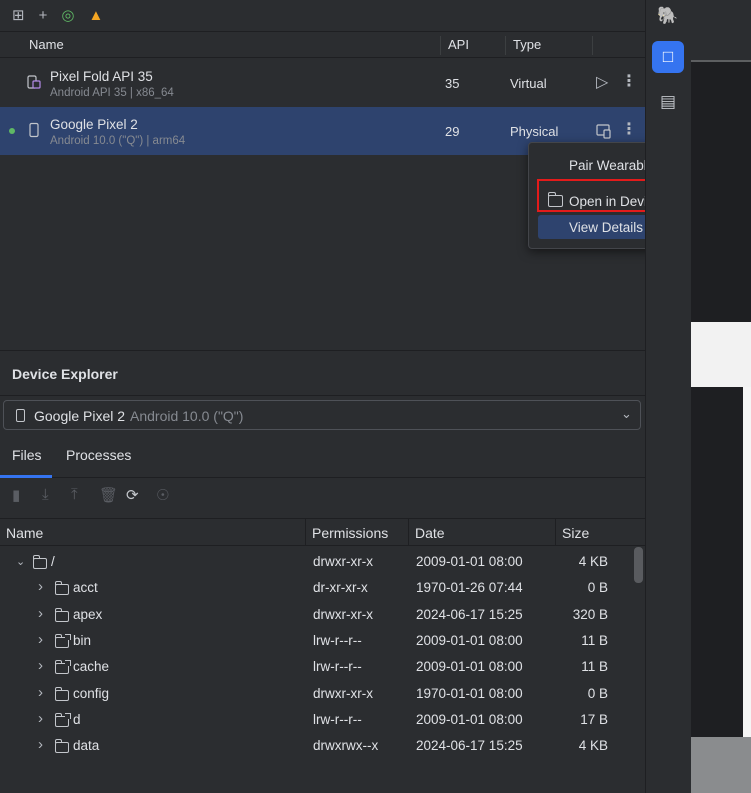 Image resolution: width=751 pixels, height=793 pixels. Describe the element at coordinates (67, 15) in the screenshot. I see `wifi-pairing-icon: ◎` at that location.